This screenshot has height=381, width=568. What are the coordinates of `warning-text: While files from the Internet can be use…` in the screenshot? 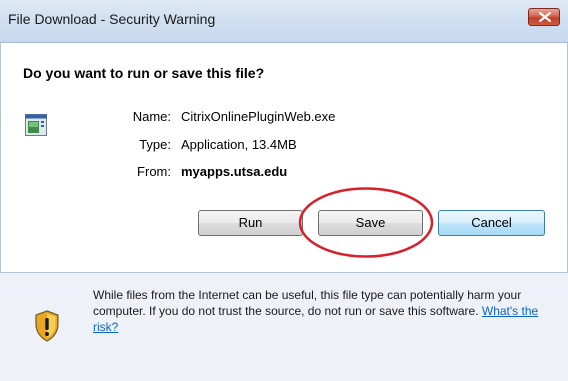 It's located at (307, 303).